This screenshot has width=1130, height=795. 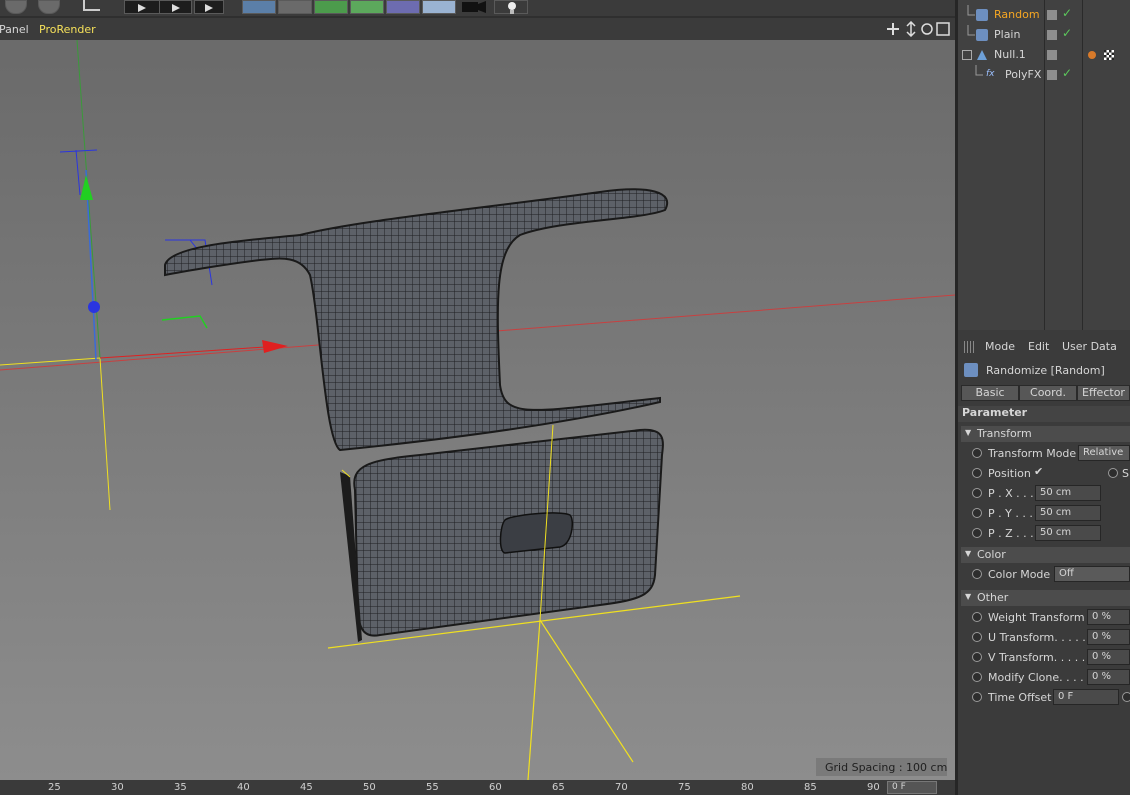 I want to click on section-title: Color, so click(x=991, y=554).